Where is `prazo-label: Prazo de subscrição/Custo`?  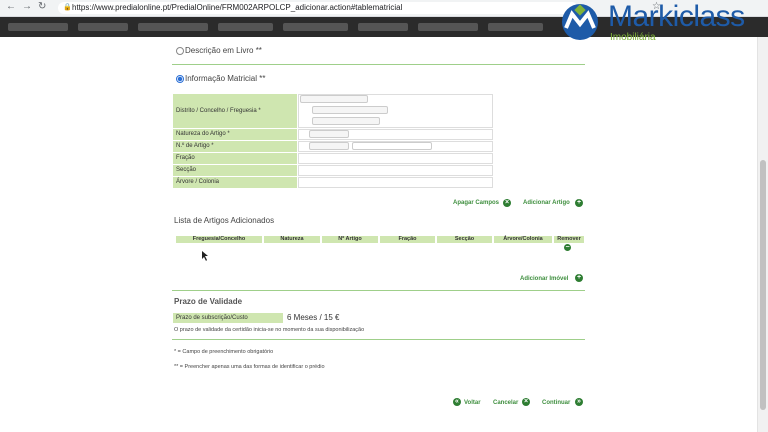
prazo-label: Prazo de subscrição/Custo is located at coordinates (228, 318).